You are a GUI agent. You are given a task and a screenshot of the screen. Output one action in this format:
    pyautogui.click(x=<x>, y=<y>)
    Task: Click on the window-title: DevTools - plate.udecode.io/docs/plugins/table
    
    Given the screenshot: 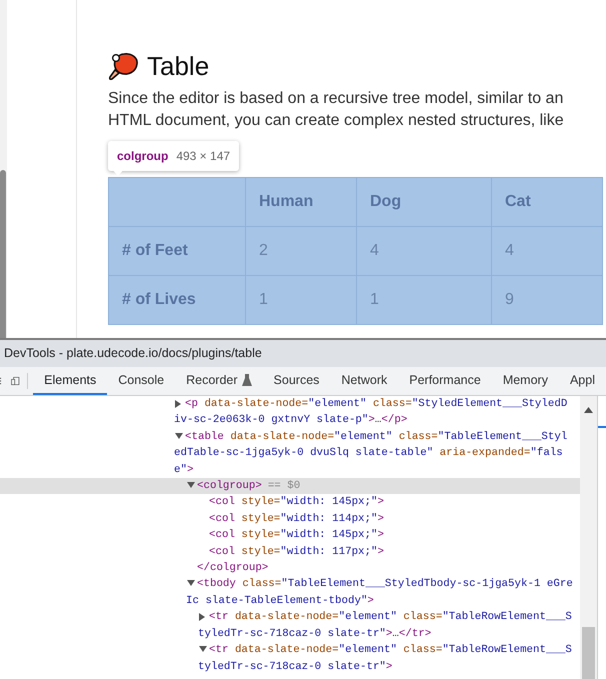 What is the action you would take?
    pyautogui.click(x=303, y=353)
    